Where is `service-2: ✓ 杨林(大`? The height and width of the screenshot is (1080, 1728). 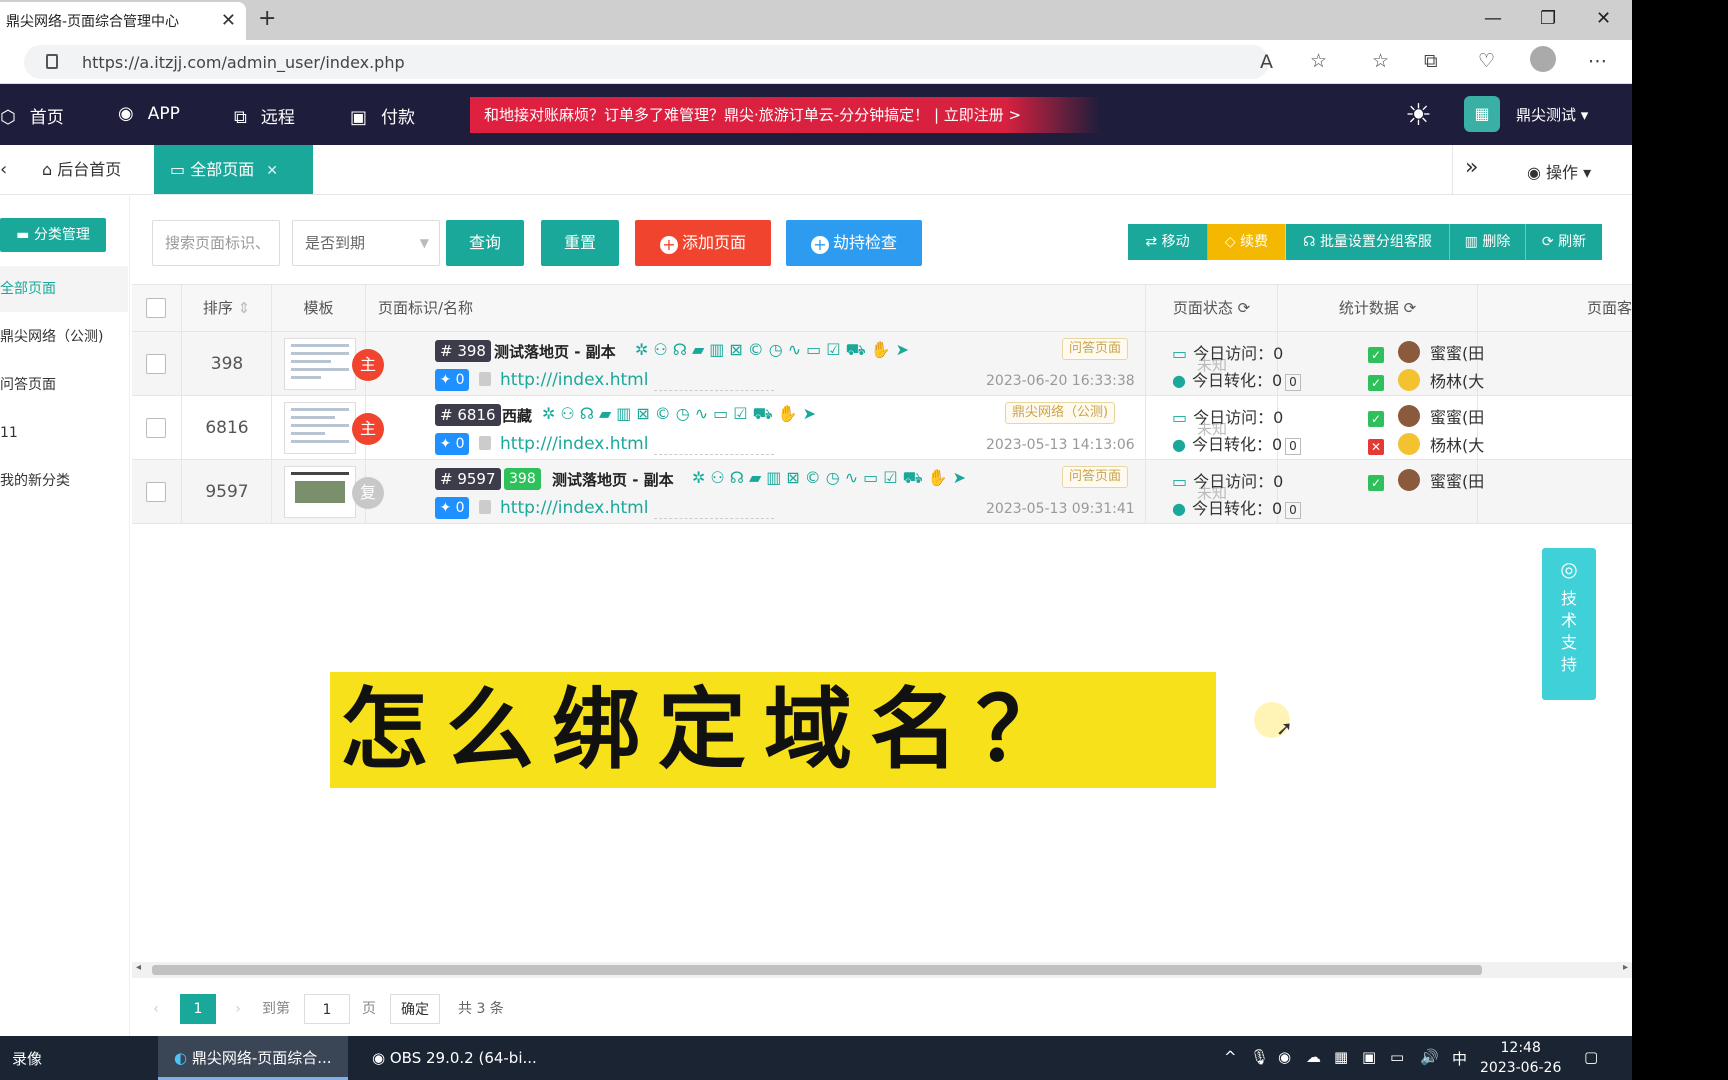 service-2: ✓ 杨林(大 is located at coordinates (1426, 380).